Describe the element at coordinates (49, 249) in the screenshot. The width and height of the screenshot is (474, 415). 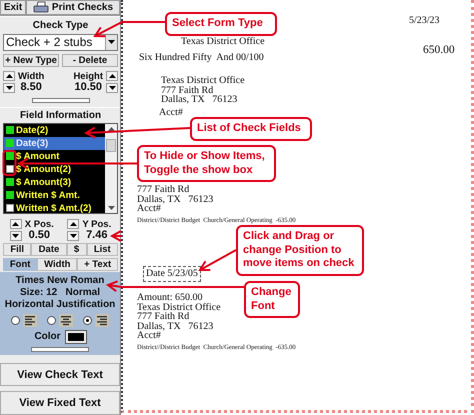
I see `tab: Date` at that location.